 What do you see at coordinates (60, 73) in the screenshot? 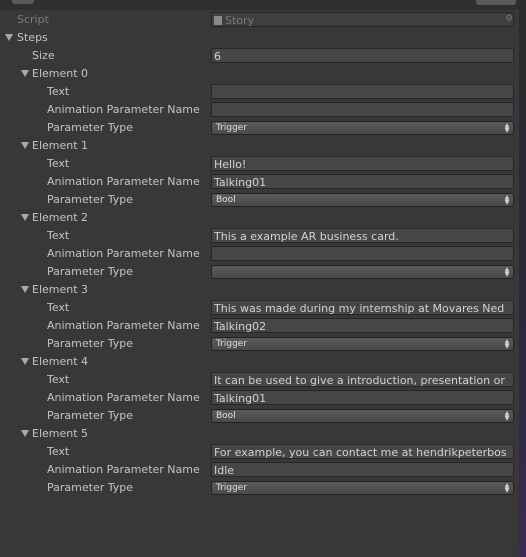
I see `element-label: Element 0` at bounding box center [60, 73].